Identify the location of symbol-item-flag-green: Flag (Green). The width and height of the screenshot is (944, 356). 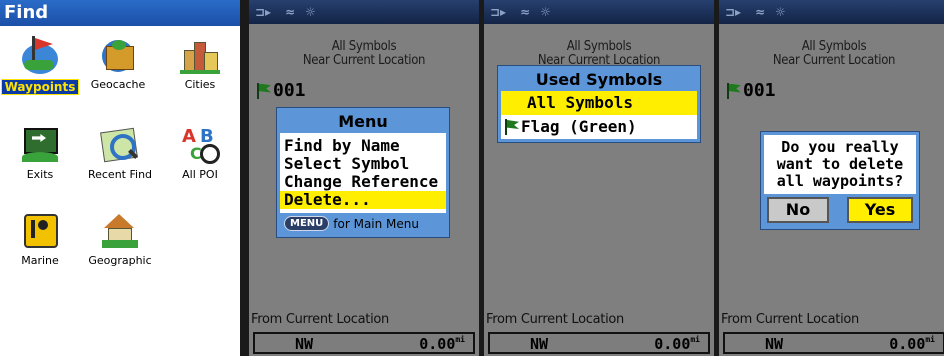
(599, 127).